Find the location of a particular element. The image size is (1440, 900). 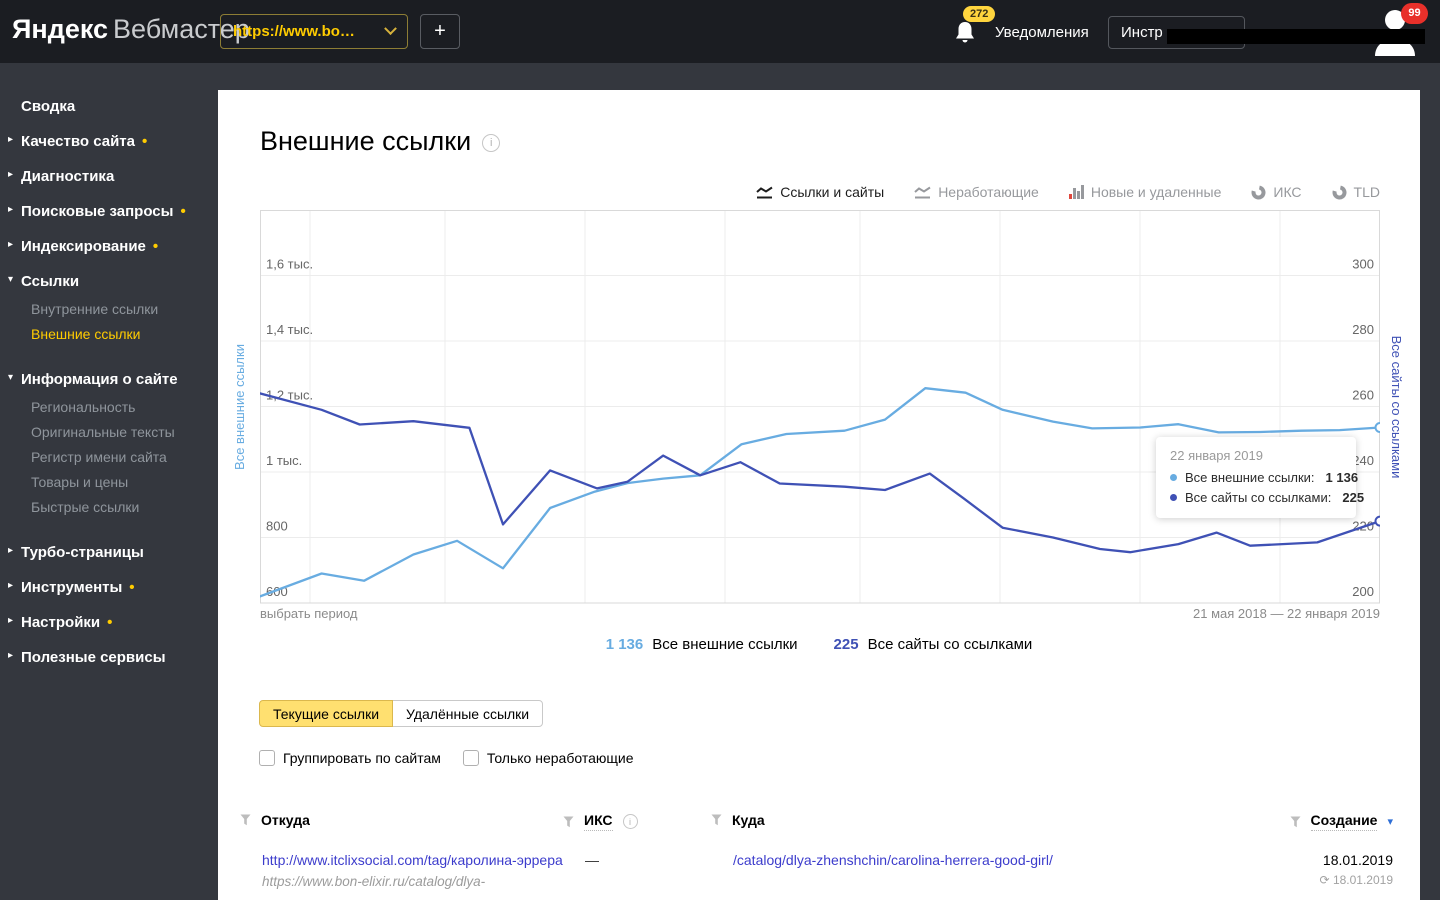

tab-label: TLD is located at coordinates (1366, 192).